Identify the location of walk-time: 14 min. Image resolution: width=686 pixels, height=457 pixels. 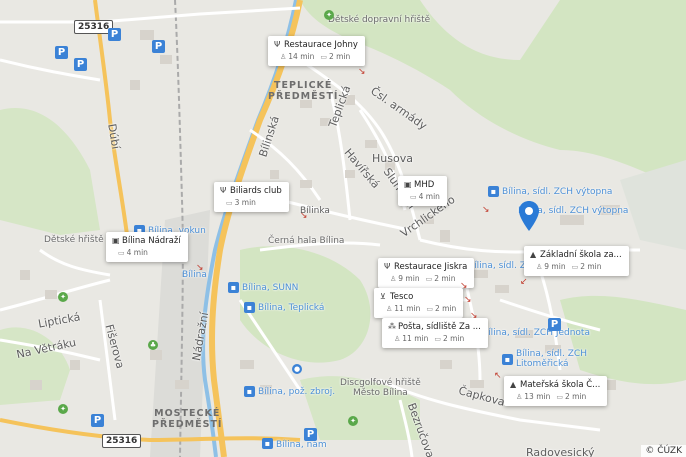
(301, 56).